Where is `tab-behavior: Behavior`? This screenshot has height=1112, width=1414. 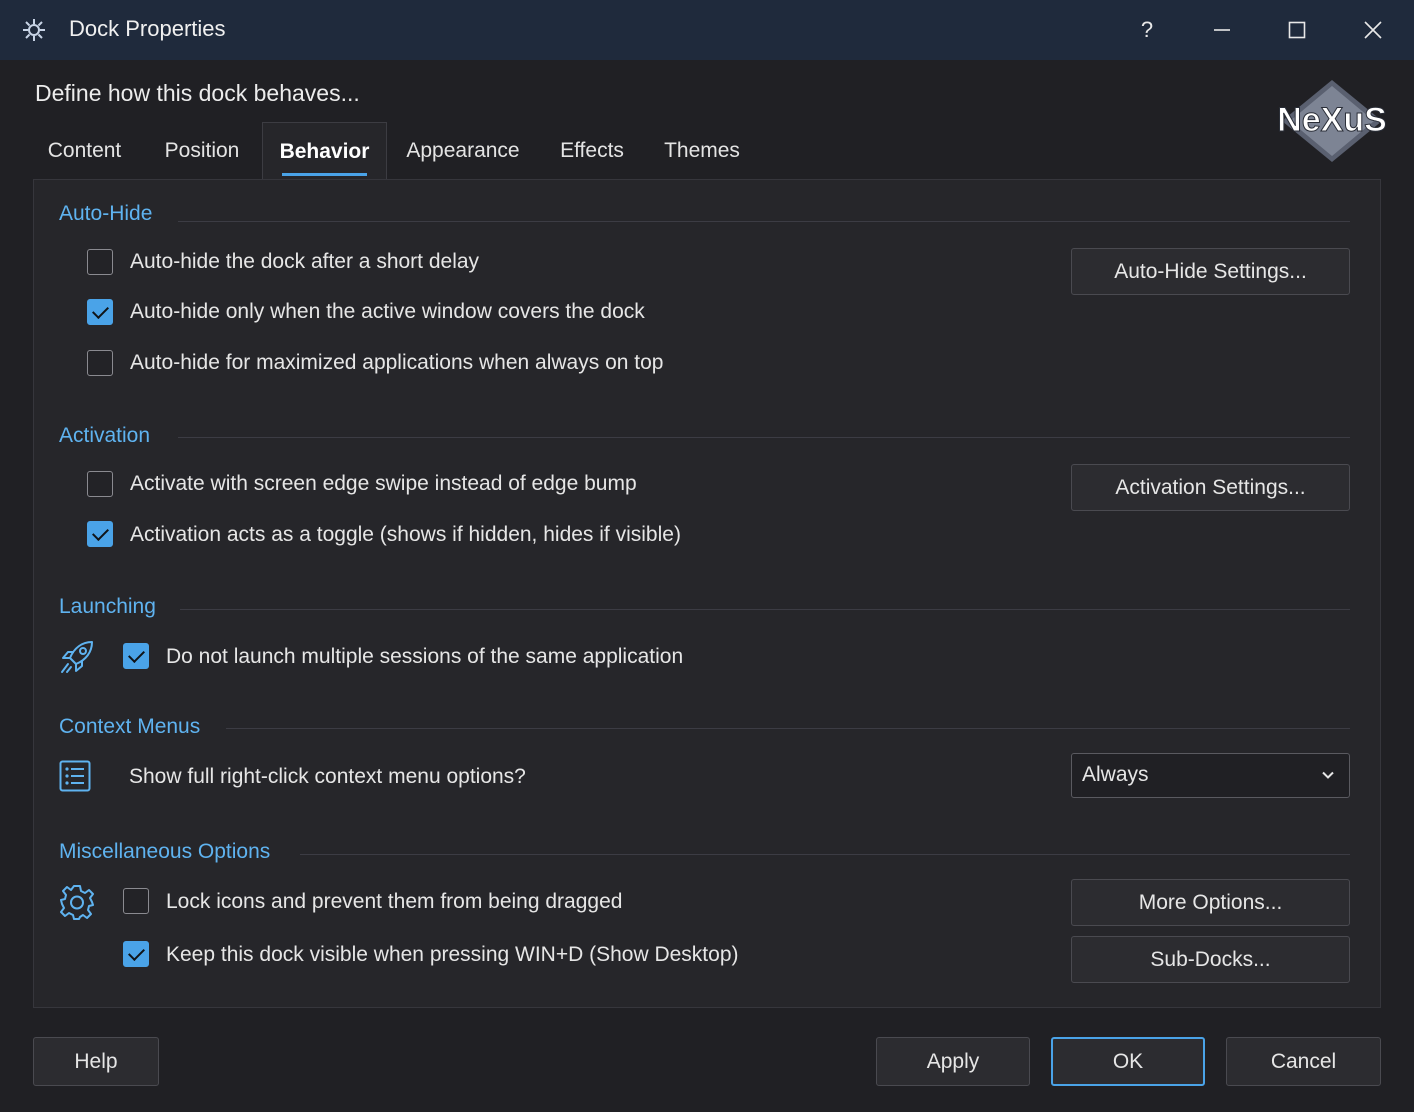
tab-behavior: Behavior is located at coordinates (324, 151).